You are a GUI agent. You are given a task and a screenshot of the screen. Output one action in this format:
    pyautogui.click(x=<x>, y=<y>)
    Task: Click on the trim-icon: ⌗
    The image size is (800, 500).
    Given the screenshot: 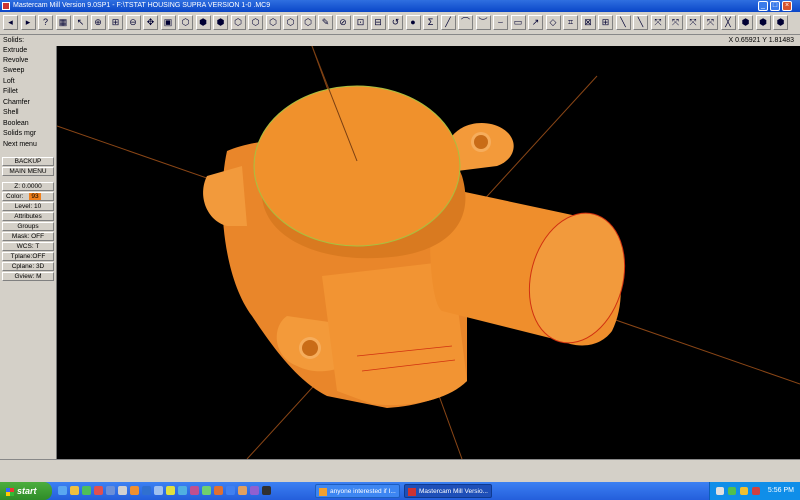 What is the action you would take?
    pyautogui.click(x=570, y=22)
    